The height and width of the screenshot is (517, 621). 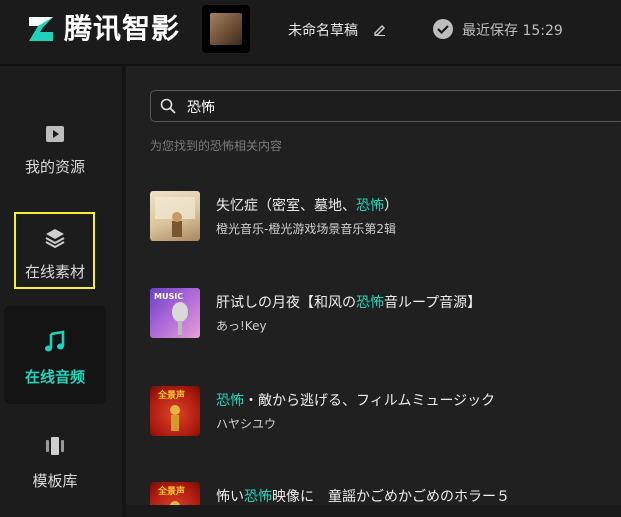 I want to click on check-circle-icon, so click(x=443, y=29).